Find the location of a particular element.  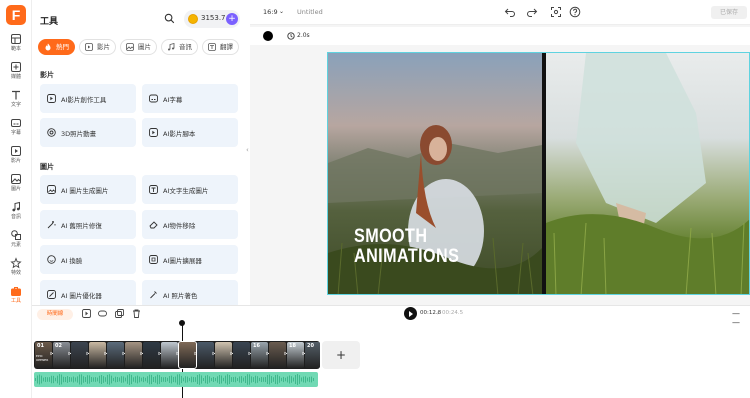

script-icon is located at coordinates (153, 132).